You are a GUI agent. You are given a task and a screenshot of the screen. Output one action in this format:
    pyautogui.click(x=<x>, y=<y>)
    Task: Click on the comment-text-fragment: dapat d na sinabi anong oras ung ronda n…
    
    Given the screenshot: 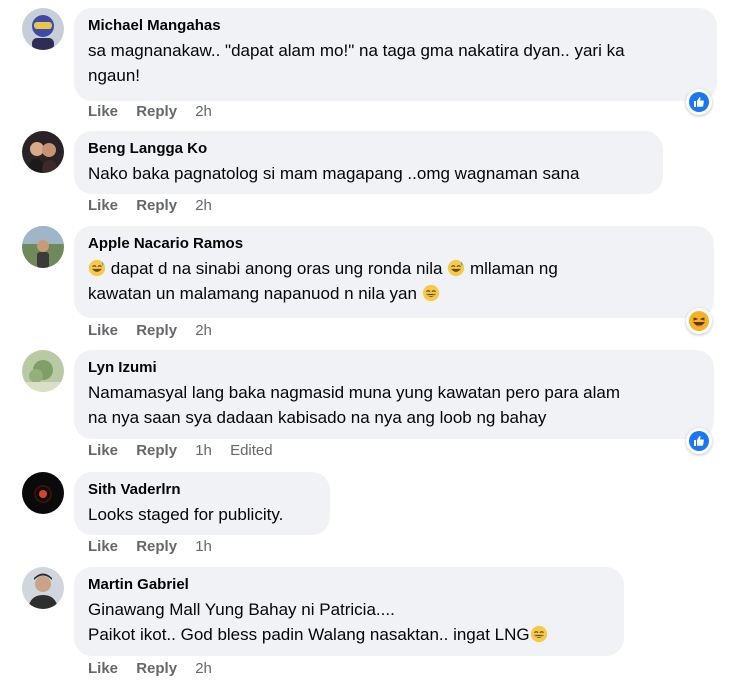 What is the action you would take?
    pyautogui.click(x=277, y=268)
    